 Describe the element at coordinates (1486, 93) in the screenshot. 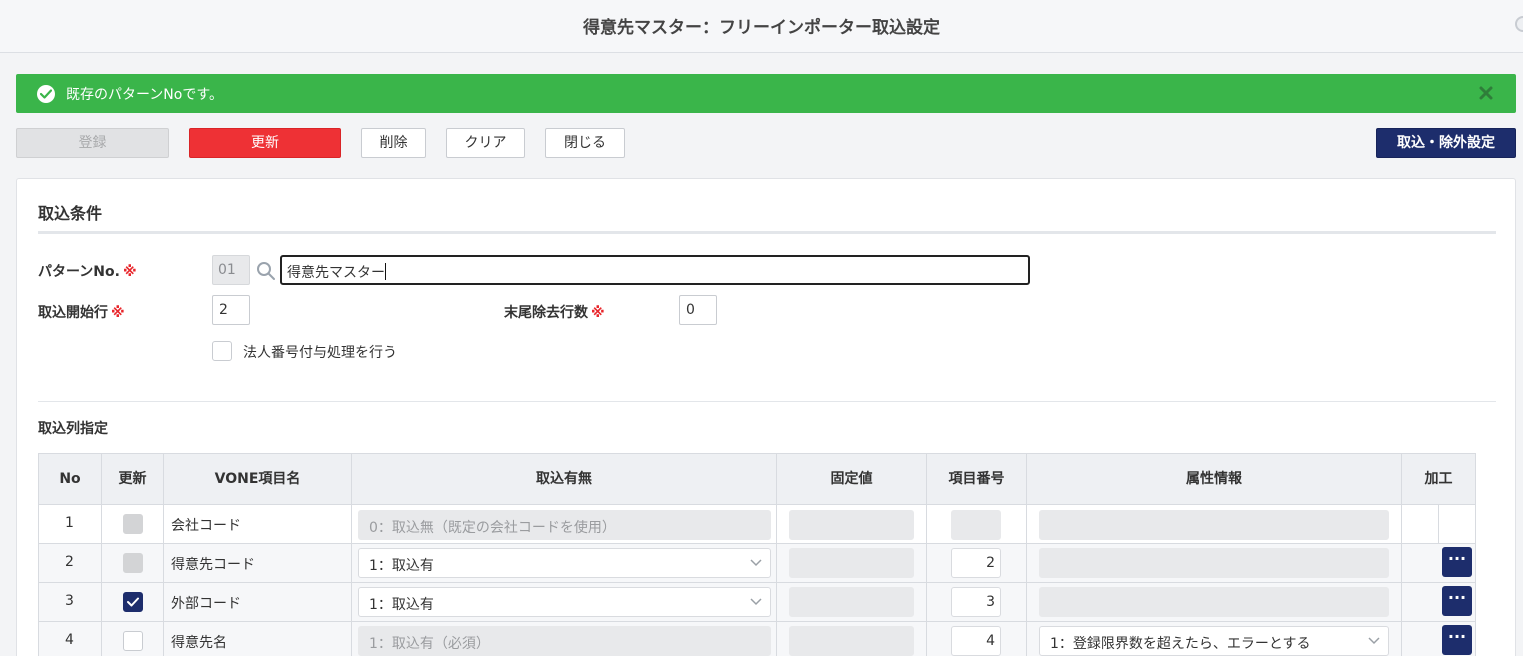

I see `close-icon` at that location.